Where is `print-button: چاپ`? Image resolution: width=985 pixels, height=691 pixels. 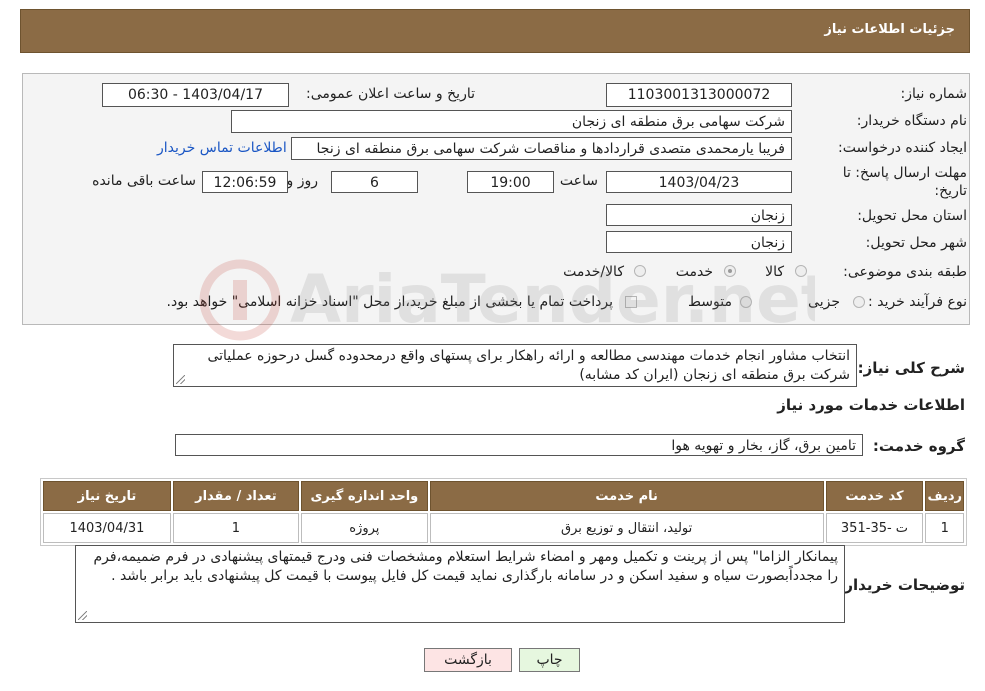
print-button: چاپ is located at coordinates (549, 660).